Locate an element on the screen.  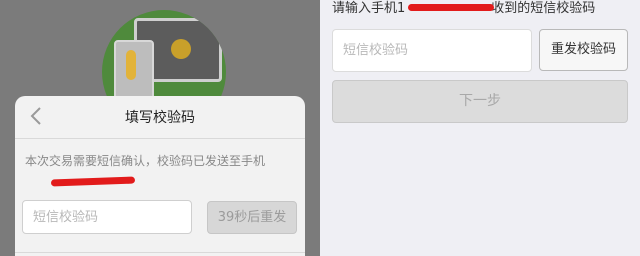
dialog-message: 本次交易需要短信确认，校验码已发送至手机 is located at coordinates (160, 161).